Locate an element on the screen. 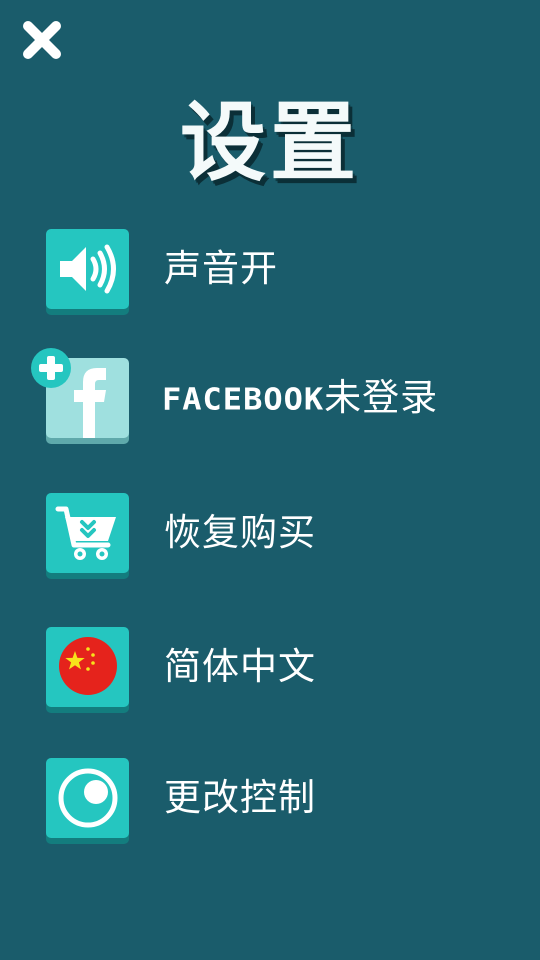 This screenshot has width=540, height=960. menu-item-restore-purchases: 恢复购买 is located at coordinates (276, 535).